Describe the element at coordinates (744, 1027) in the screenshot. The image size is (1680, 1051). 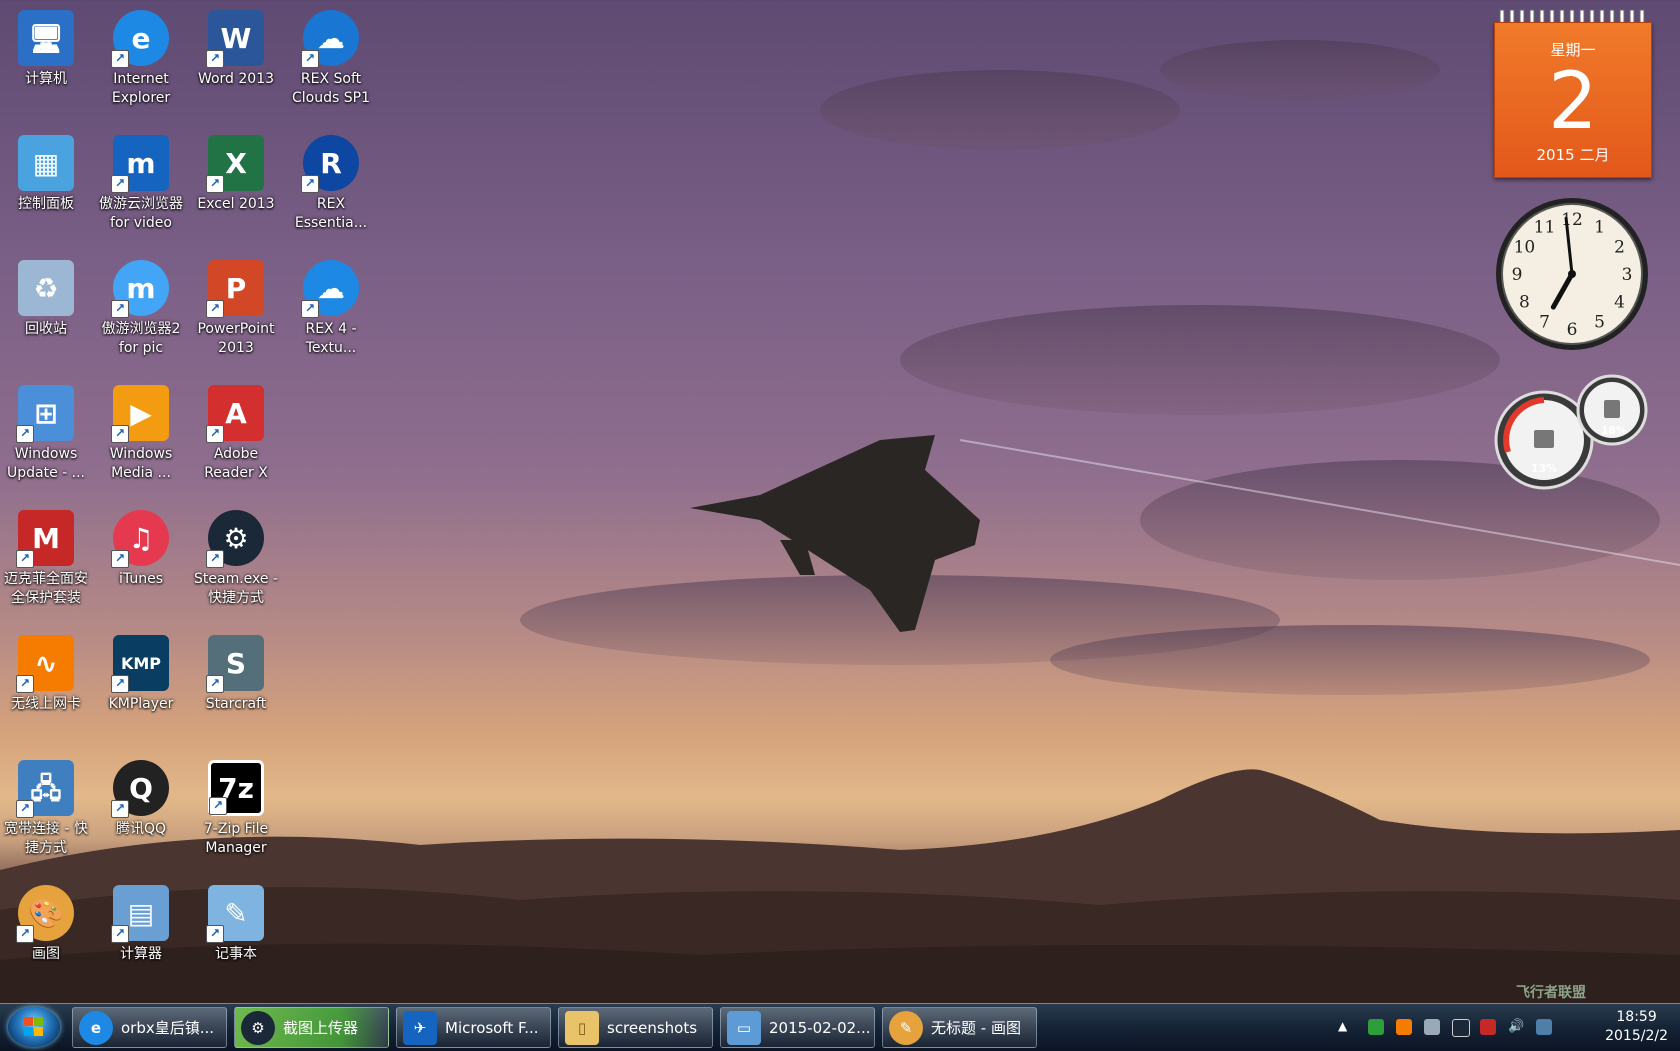
I see `image-viewer-icon: ▭` at that location.